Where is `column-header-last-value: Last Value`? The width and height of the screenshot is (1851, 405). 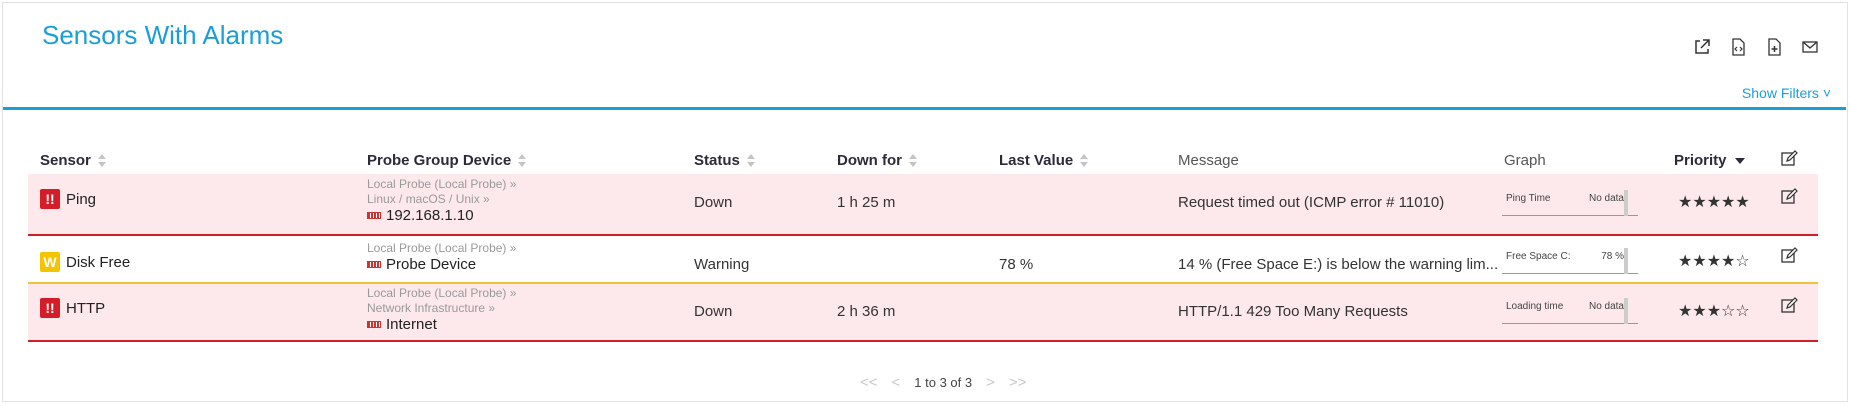
column-header-last-value: Last Value is located at coordinates (1044, 160).